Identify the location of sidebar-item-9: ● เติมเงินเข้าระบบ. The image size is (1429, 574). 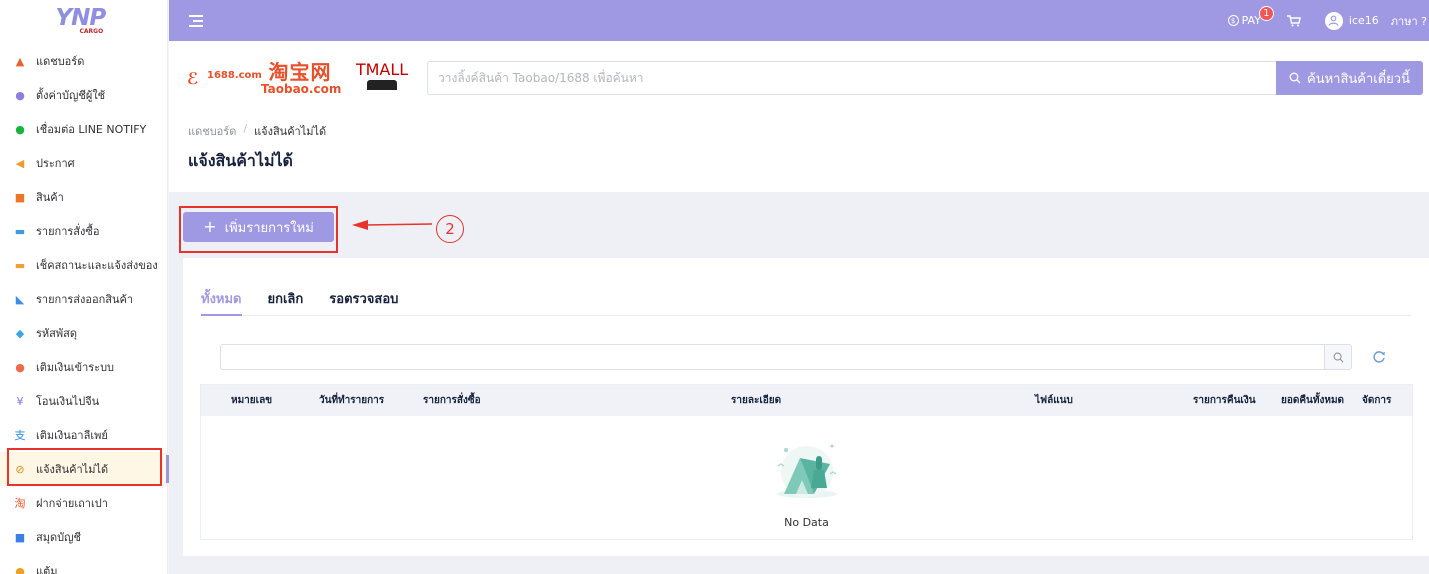
(83, 367).